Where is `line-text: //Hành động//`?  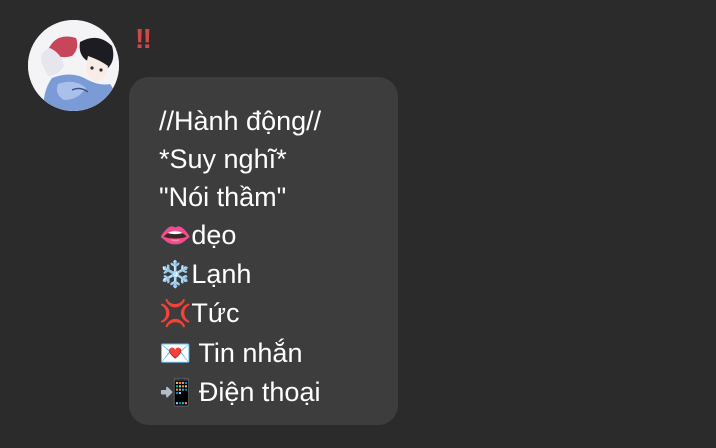 line-text: //Hành động// is located at coordinates (240, 121).